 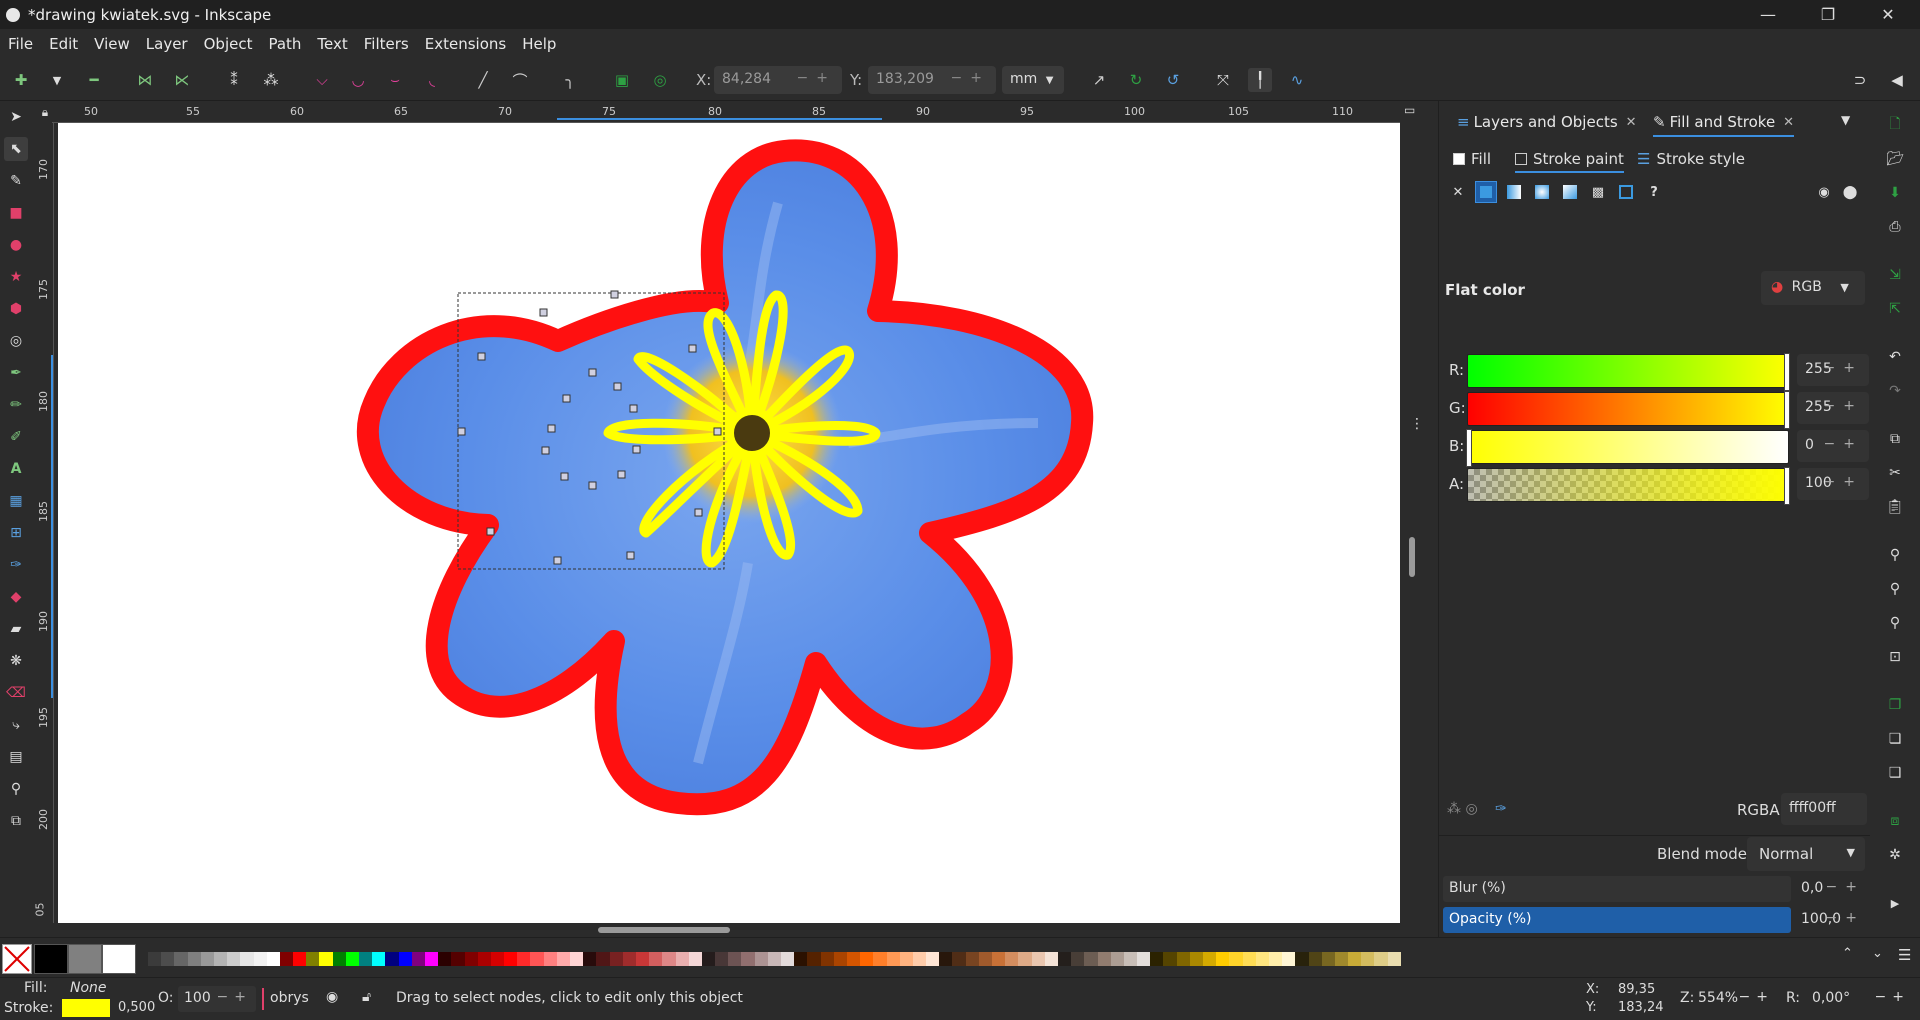 I want to click on stroke-color-swatch, so click(x=86, y=1008).